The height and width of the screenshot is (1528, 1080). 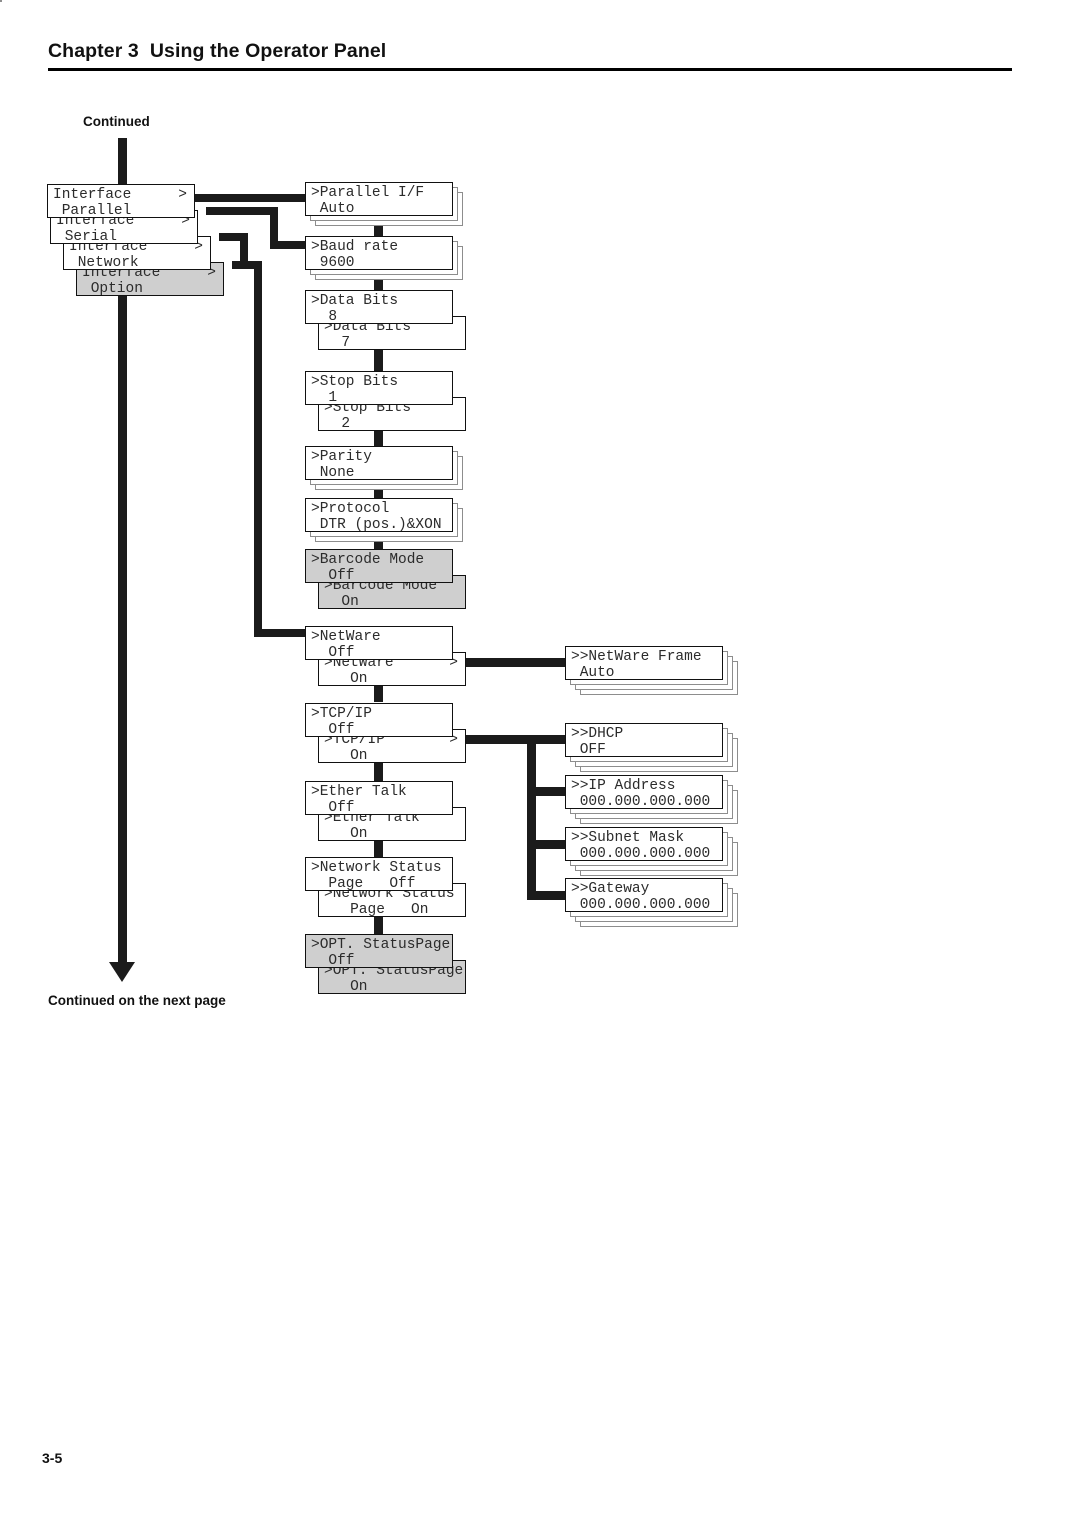 I want to click on stop-bits-line1: >Stop Bits, so click(x=355, y=382).